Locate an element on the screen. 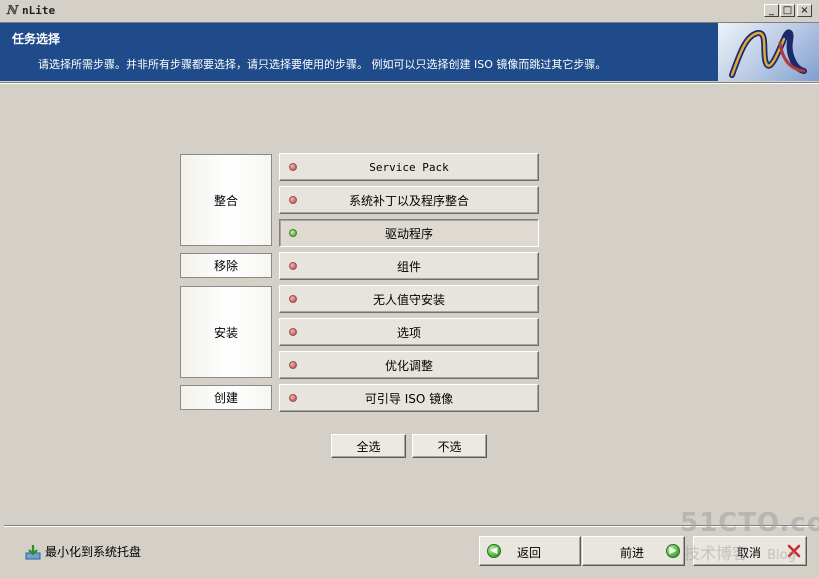 This screenshot has width=819, height=578. task-service-pack-button: Service Pack is located at coordinates (409, 167).